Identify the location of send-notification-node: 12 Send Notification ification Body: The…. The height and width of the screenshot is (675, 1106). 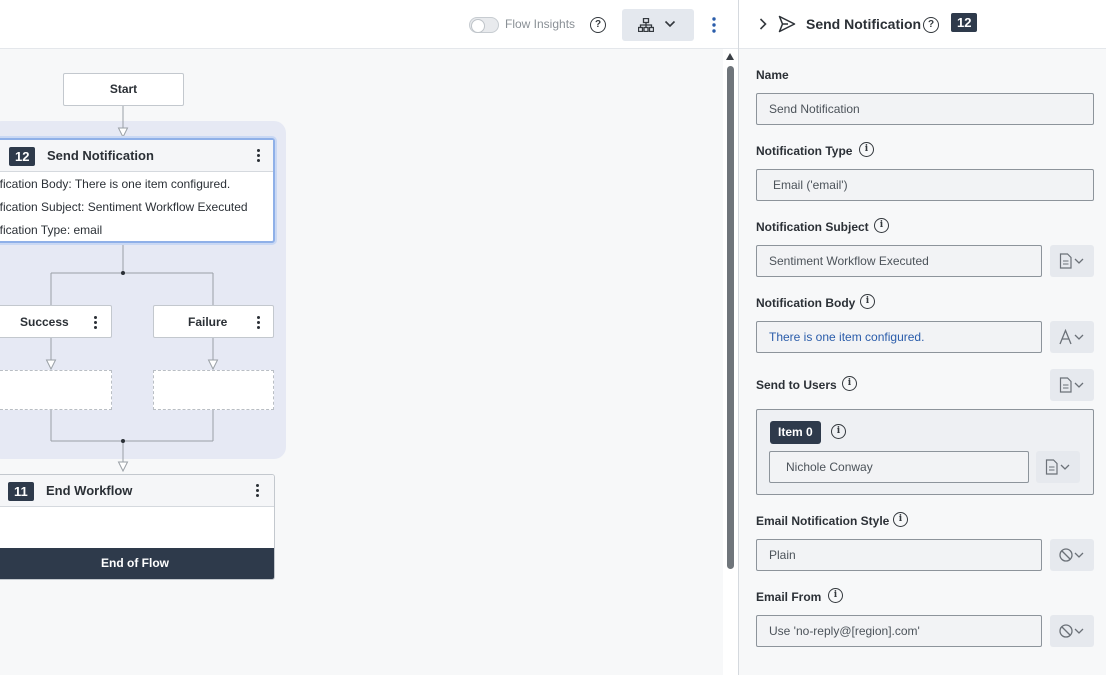
(137, 190).